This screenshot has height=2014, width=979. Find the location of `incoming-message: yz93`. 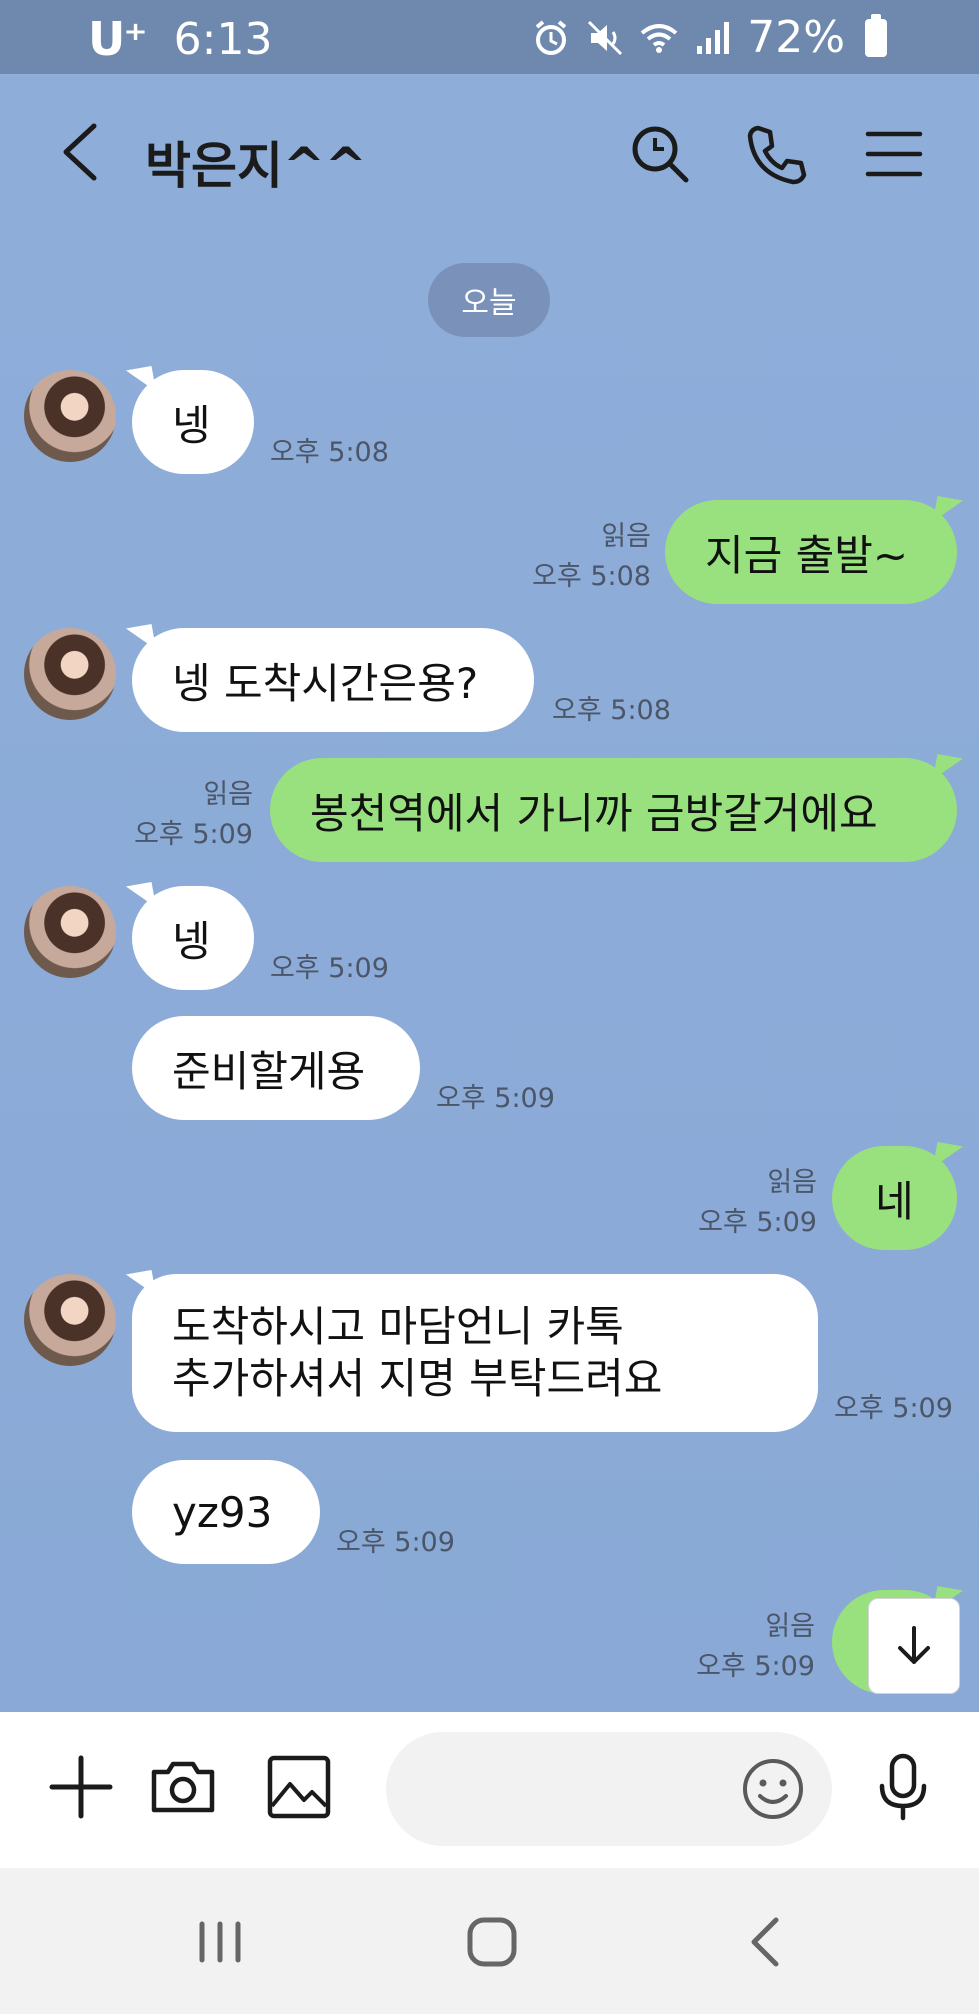

incoming-message: yz93 is located at coordinates (226, 1512).